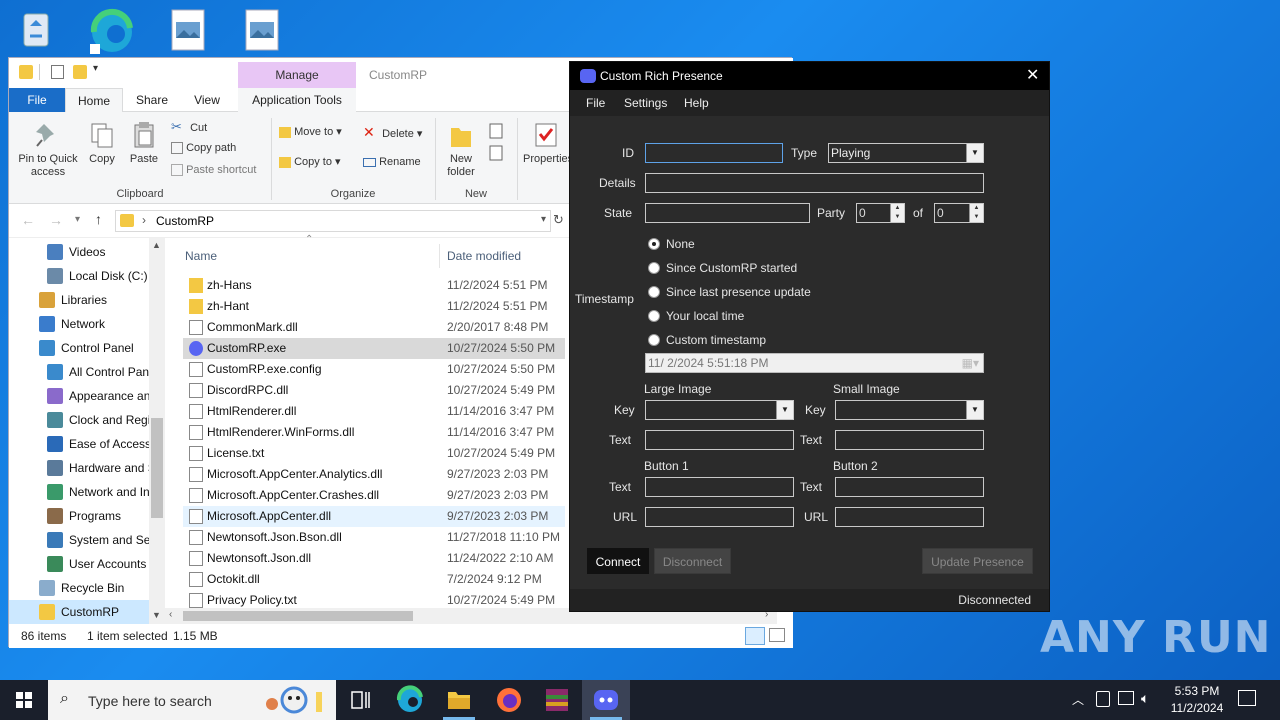 This screenshot has width=1280, height=720. Describe the element at coordinates (83, 372) in the screenshot. I see `nav-item: All Control Panel Items` at that location.